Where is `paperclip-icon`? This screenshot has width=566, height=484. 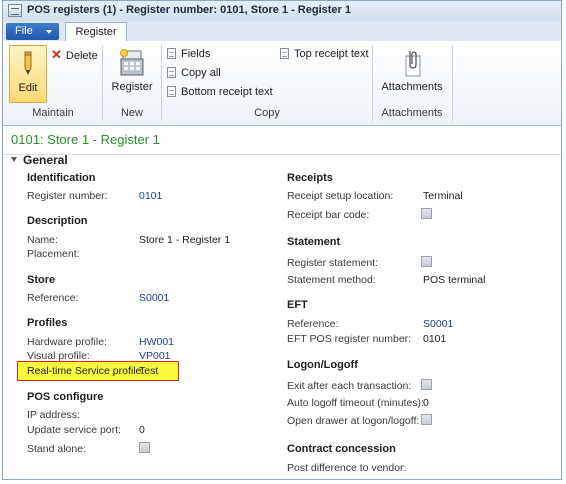 paperclip-icon is located at coordinates (413, 64).